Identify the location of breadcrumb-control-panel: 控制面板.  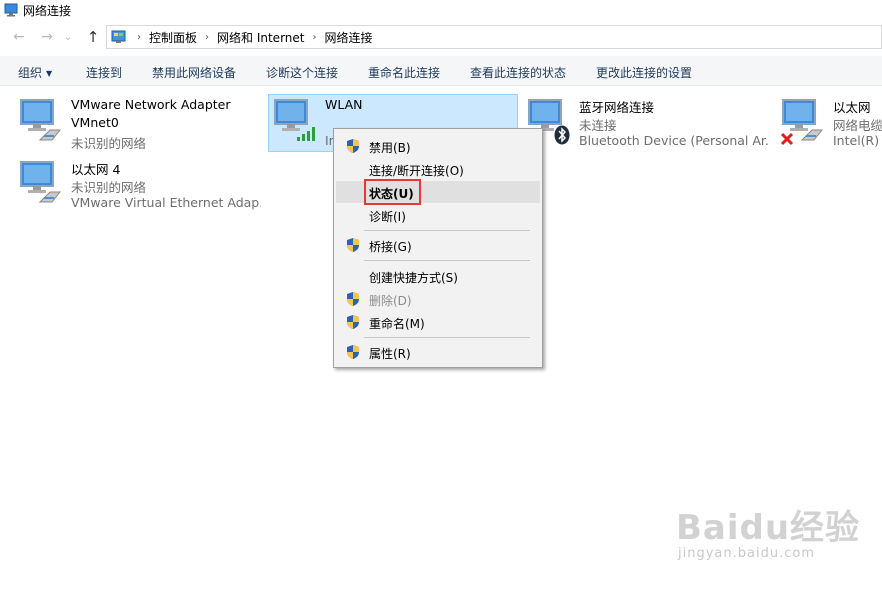
(173, 37).